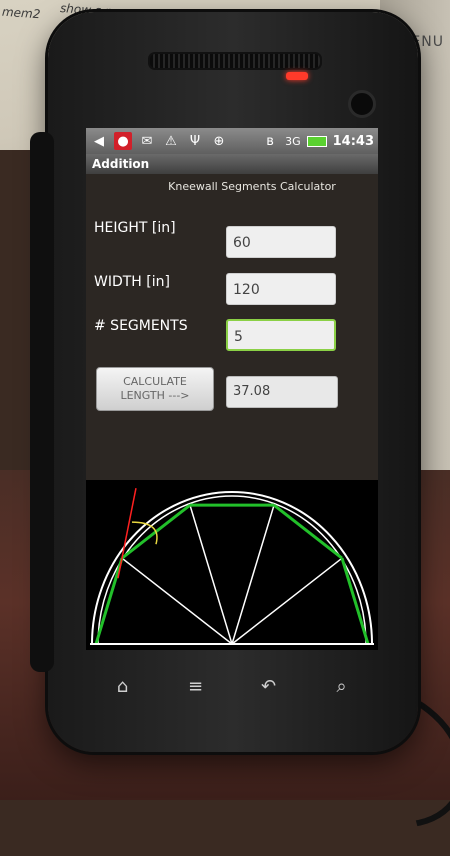 This screenshot has width=450, height=856. What do you see at coordinates (281, 289) in the screenshot?
I see `width-input: 120` at bounding box center [281, 289].